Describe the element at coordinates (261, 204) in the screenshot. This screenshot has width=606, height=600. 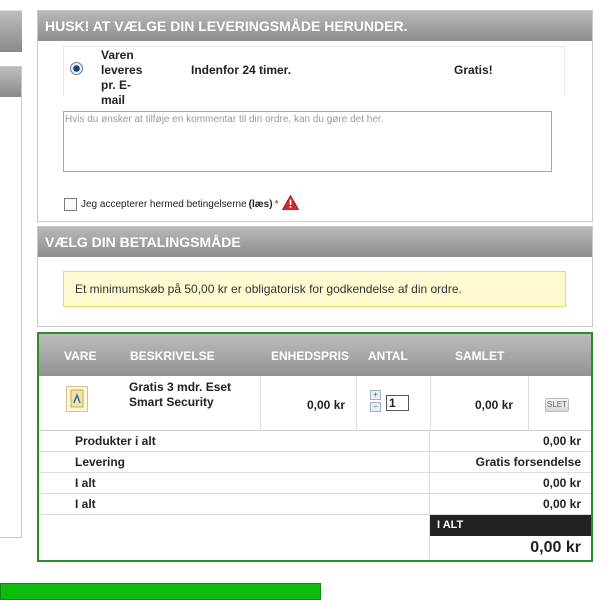
I see `terms-link: (læs)` at that location.